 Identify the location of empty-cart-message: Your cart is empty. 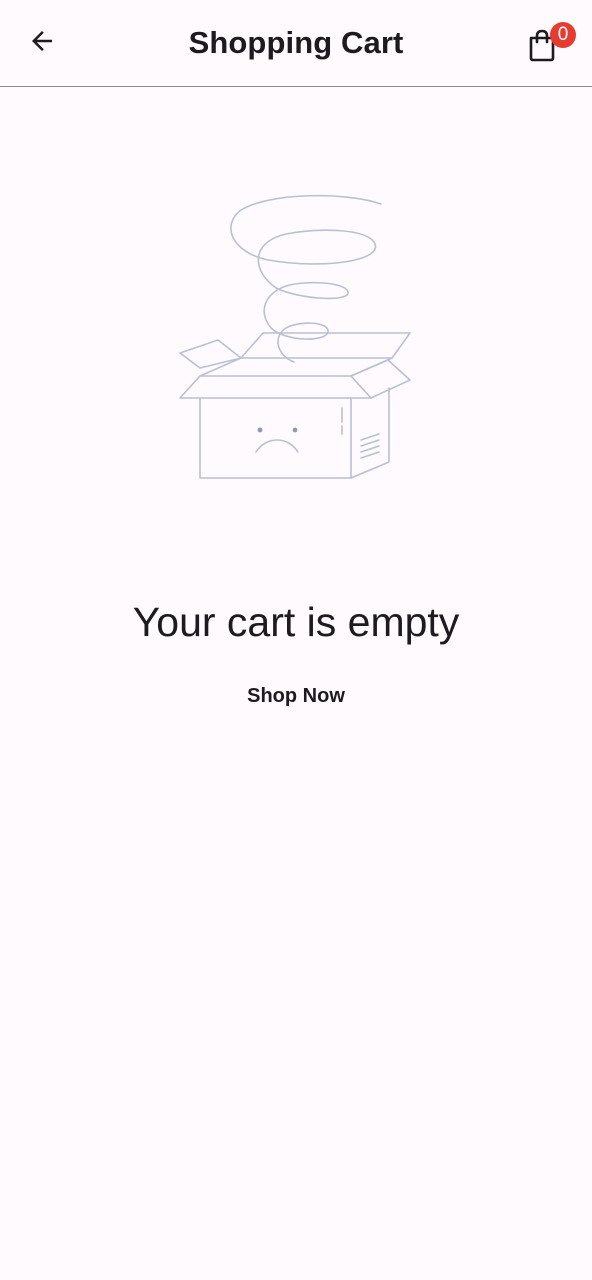
(296, 622).